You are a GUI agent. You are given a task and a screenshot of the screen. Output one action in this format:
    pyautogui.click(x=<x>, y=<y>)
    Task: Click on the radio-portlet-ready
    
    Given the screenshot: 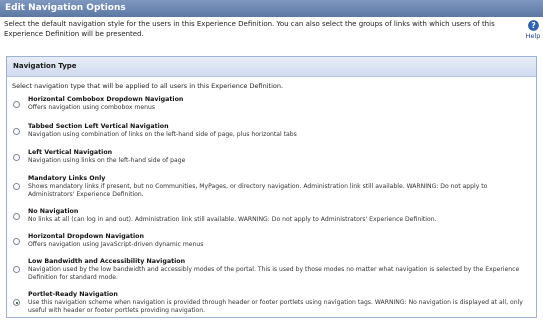 What is the action you would take?
    pyautogui.click(x=16, y=302)
    